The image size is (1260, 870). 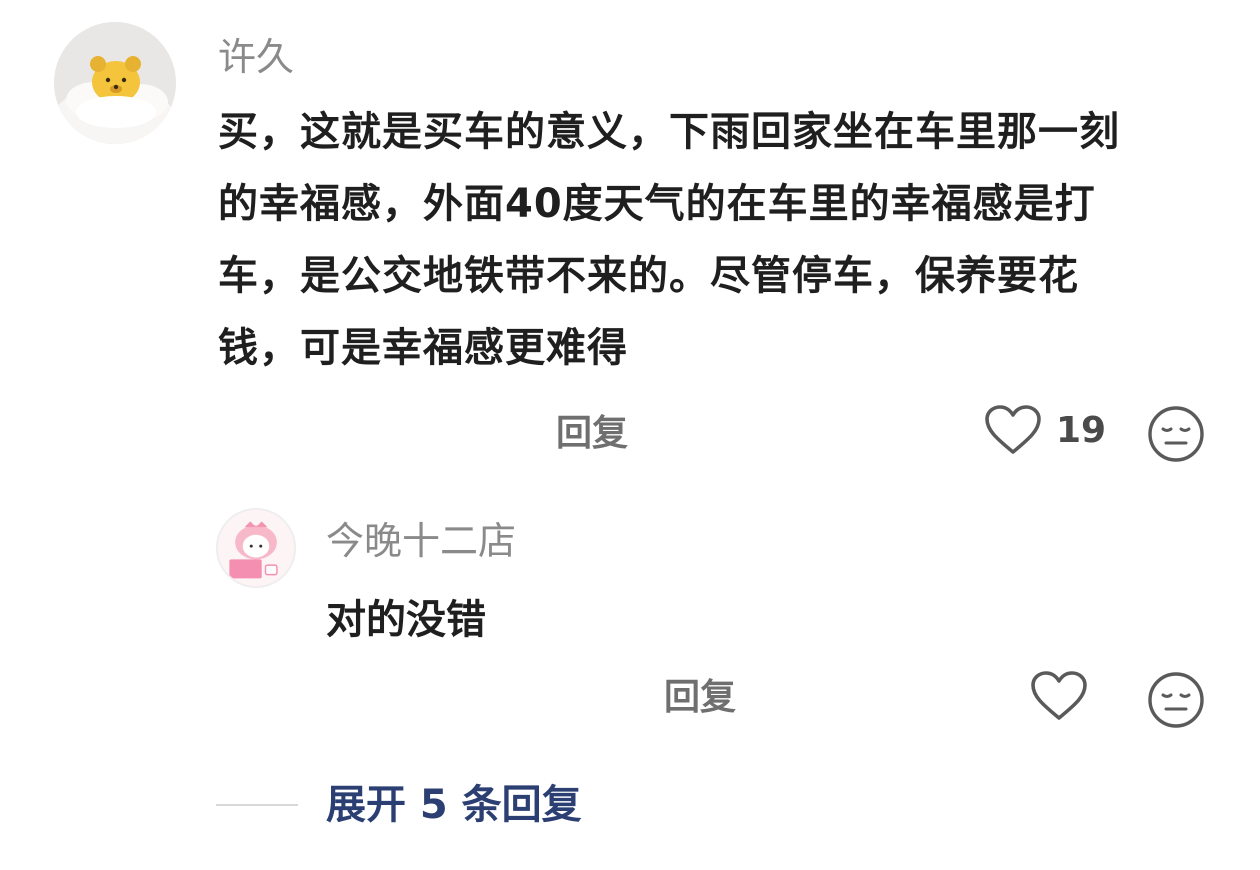 I want to click on dislike-button, so click(x=1176, y=436).